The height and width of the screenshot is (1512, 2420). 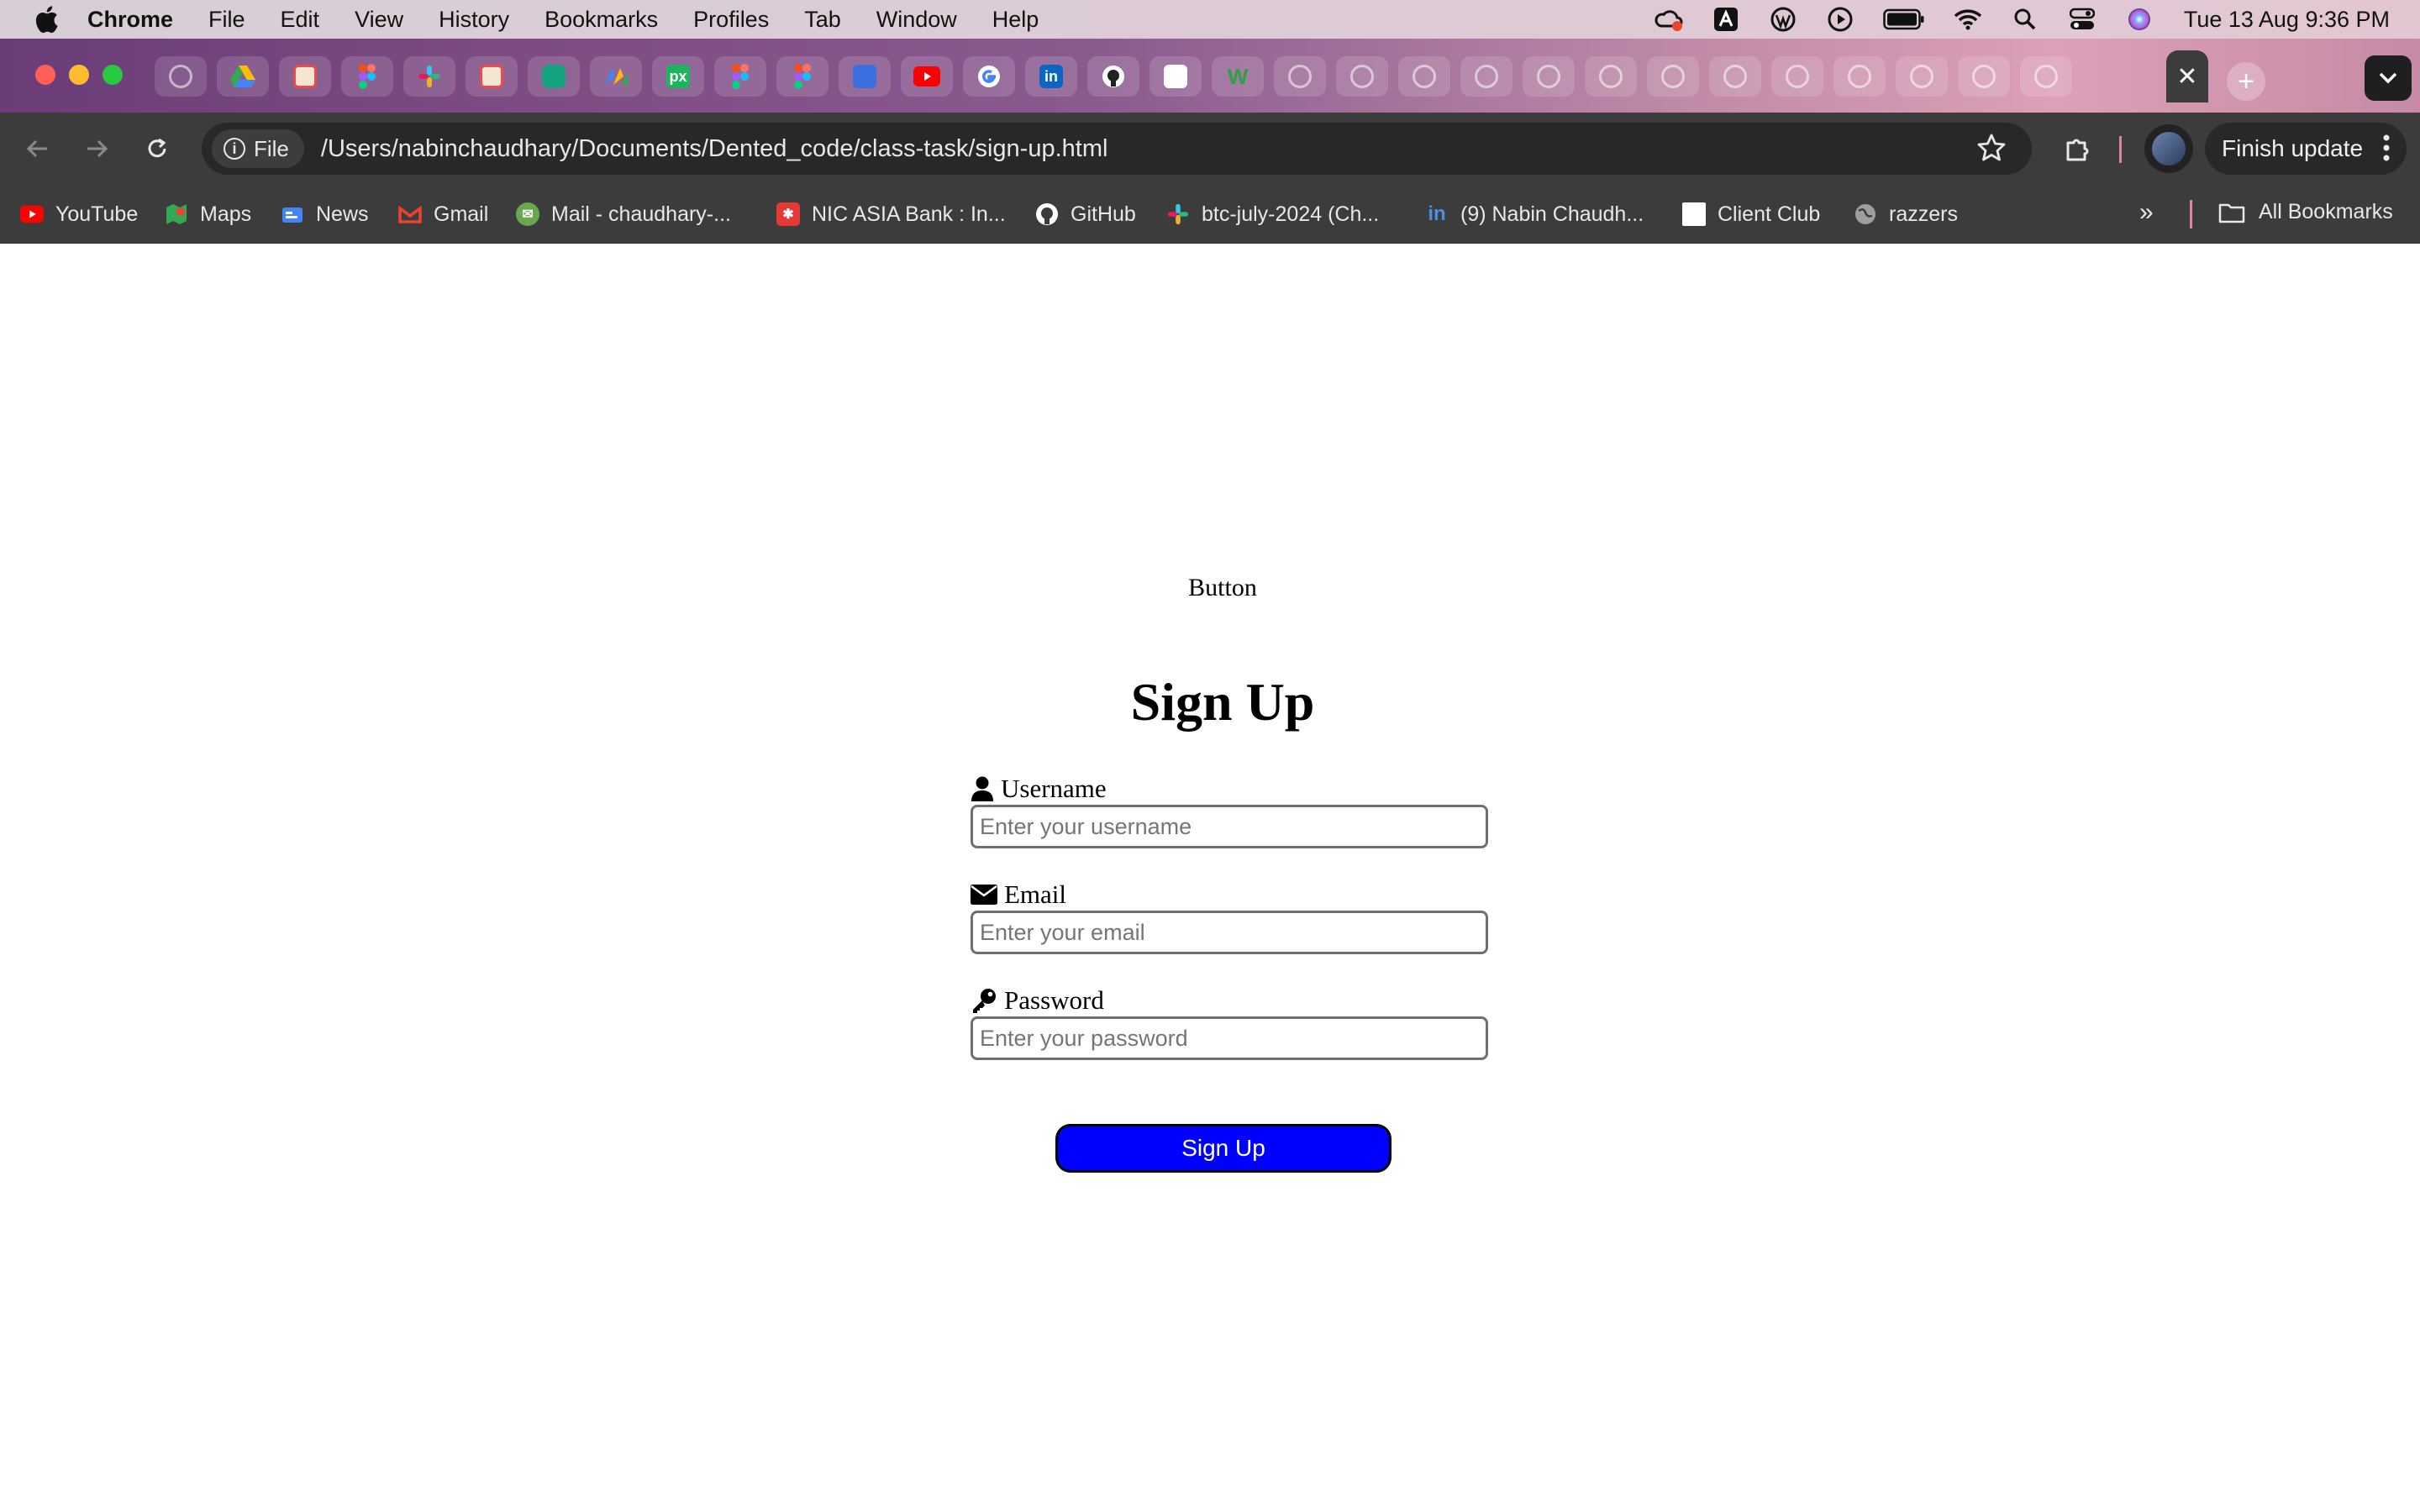 I want to click on bookmark-gmail: Gmail, so click(x=443, y=214).